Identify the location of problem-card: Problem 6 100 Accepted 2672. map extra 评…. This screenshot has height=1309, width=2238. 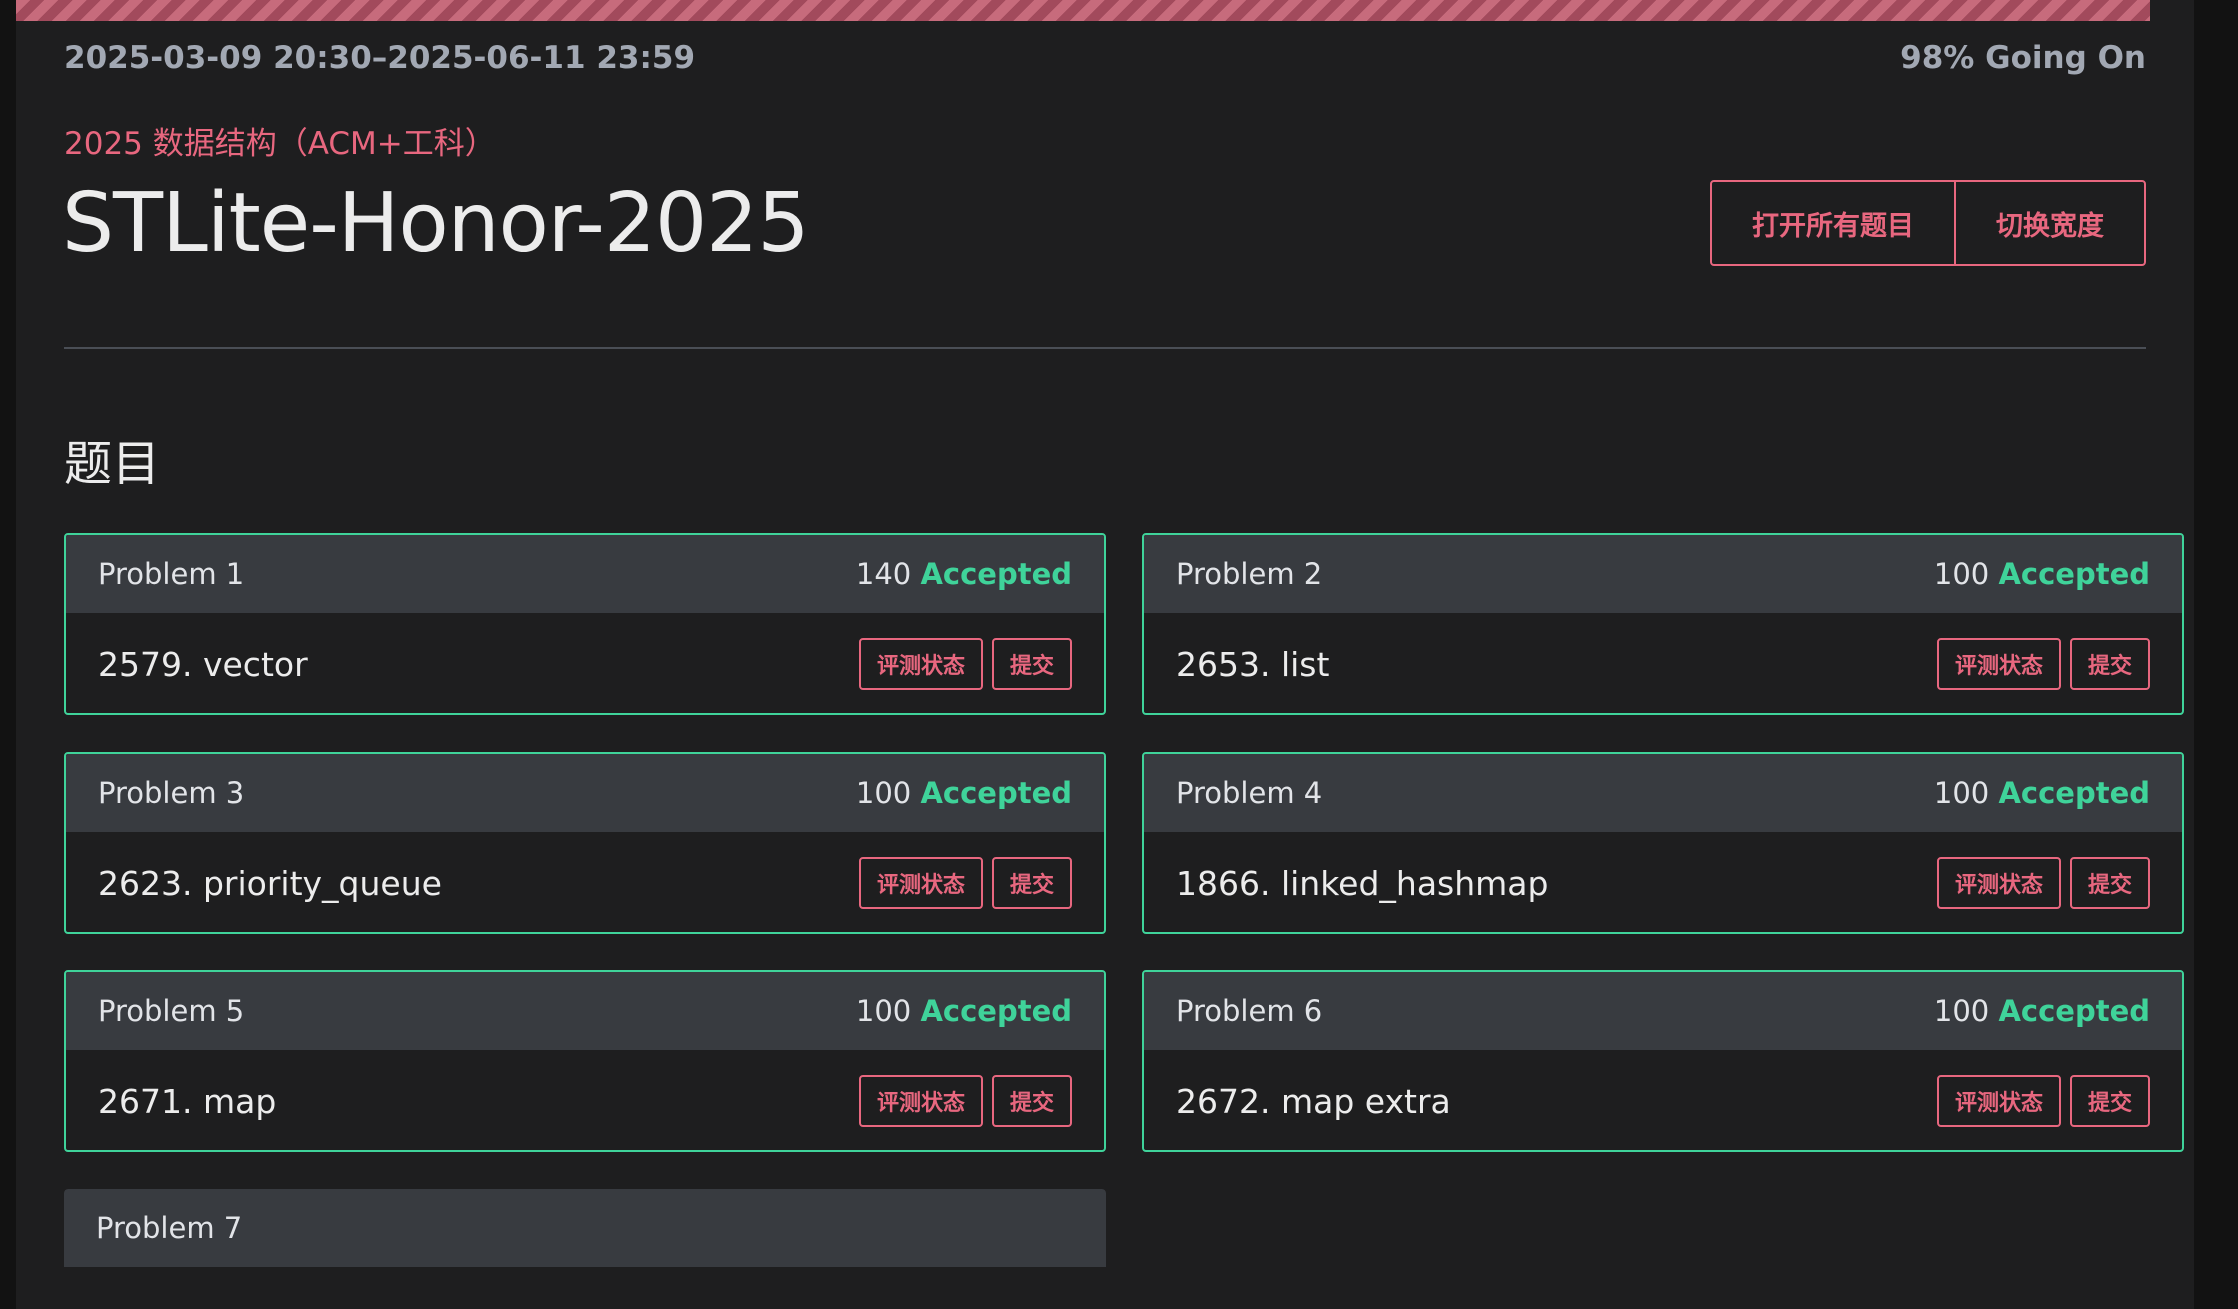
(1663, 1061).